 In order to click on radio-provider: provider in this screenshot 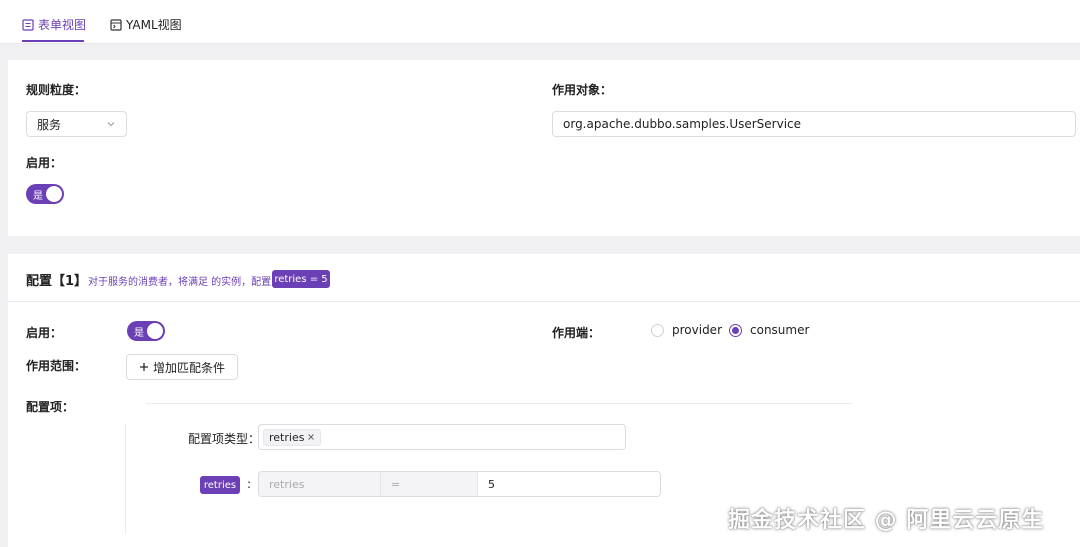, I will do `click(686, 330)`.